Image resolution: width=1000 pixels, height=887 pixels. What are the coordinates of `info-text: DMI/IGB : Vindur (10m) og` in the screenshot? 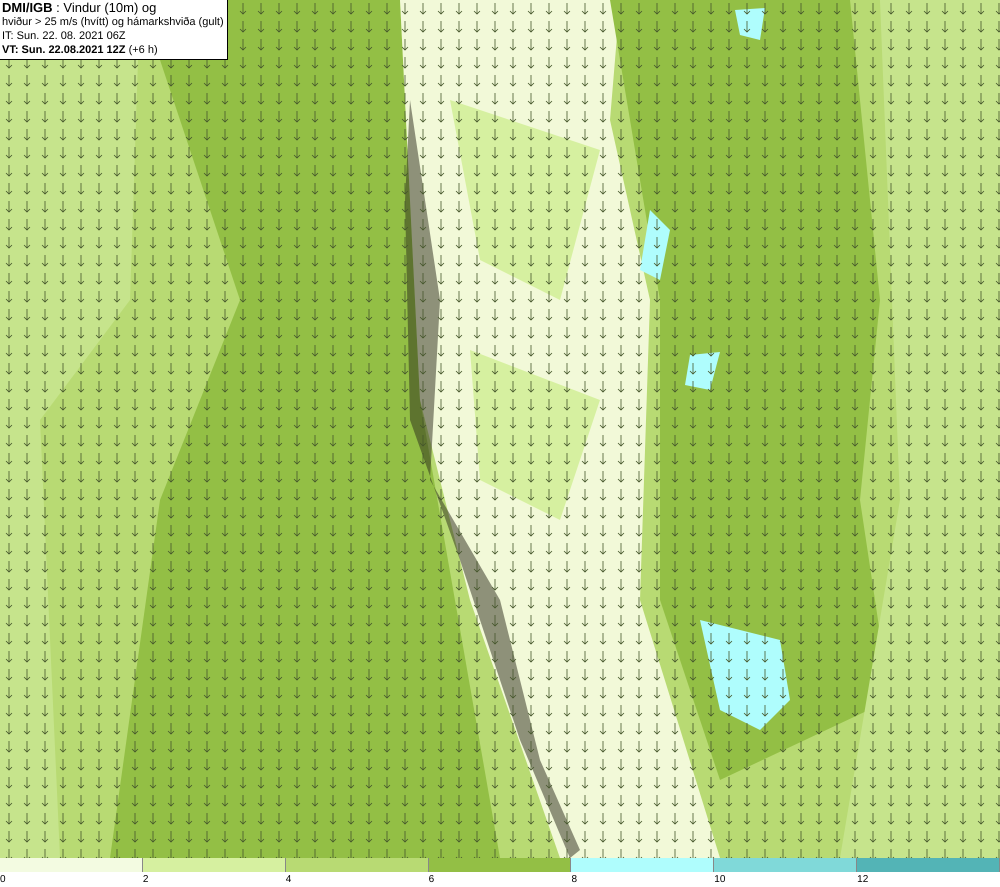 It's located at (80, 8).